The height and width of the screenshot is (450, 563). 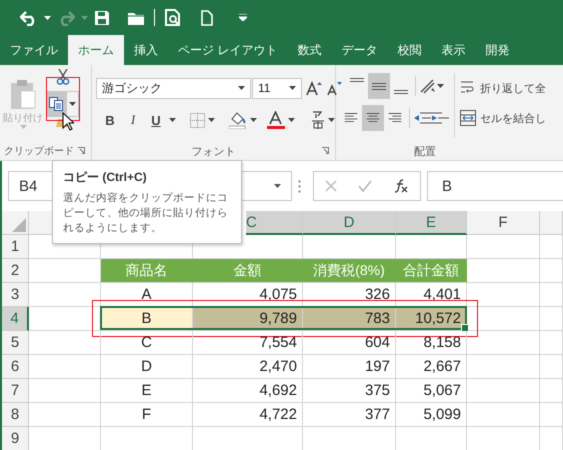 What do you see at coordinates (503, 118) in the screenshot?
I see `merge-center-button: セルを結合し` at bounding box center [503, 118].